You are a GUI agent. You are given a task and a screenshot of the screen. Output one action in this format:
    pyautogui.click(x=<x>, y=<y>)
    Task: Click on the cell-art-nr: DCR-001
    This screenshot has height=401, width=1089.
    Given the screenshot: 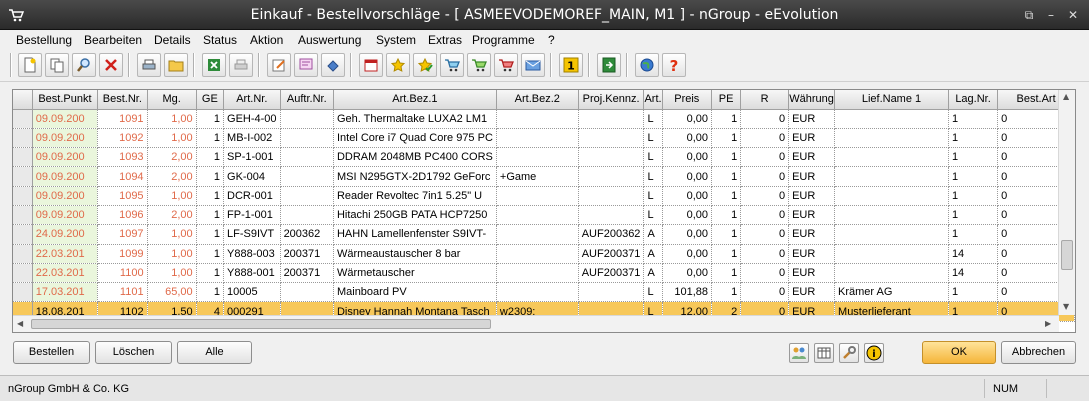 What is the action you would take?
    pyautogui.click(x=252, y=196)
    